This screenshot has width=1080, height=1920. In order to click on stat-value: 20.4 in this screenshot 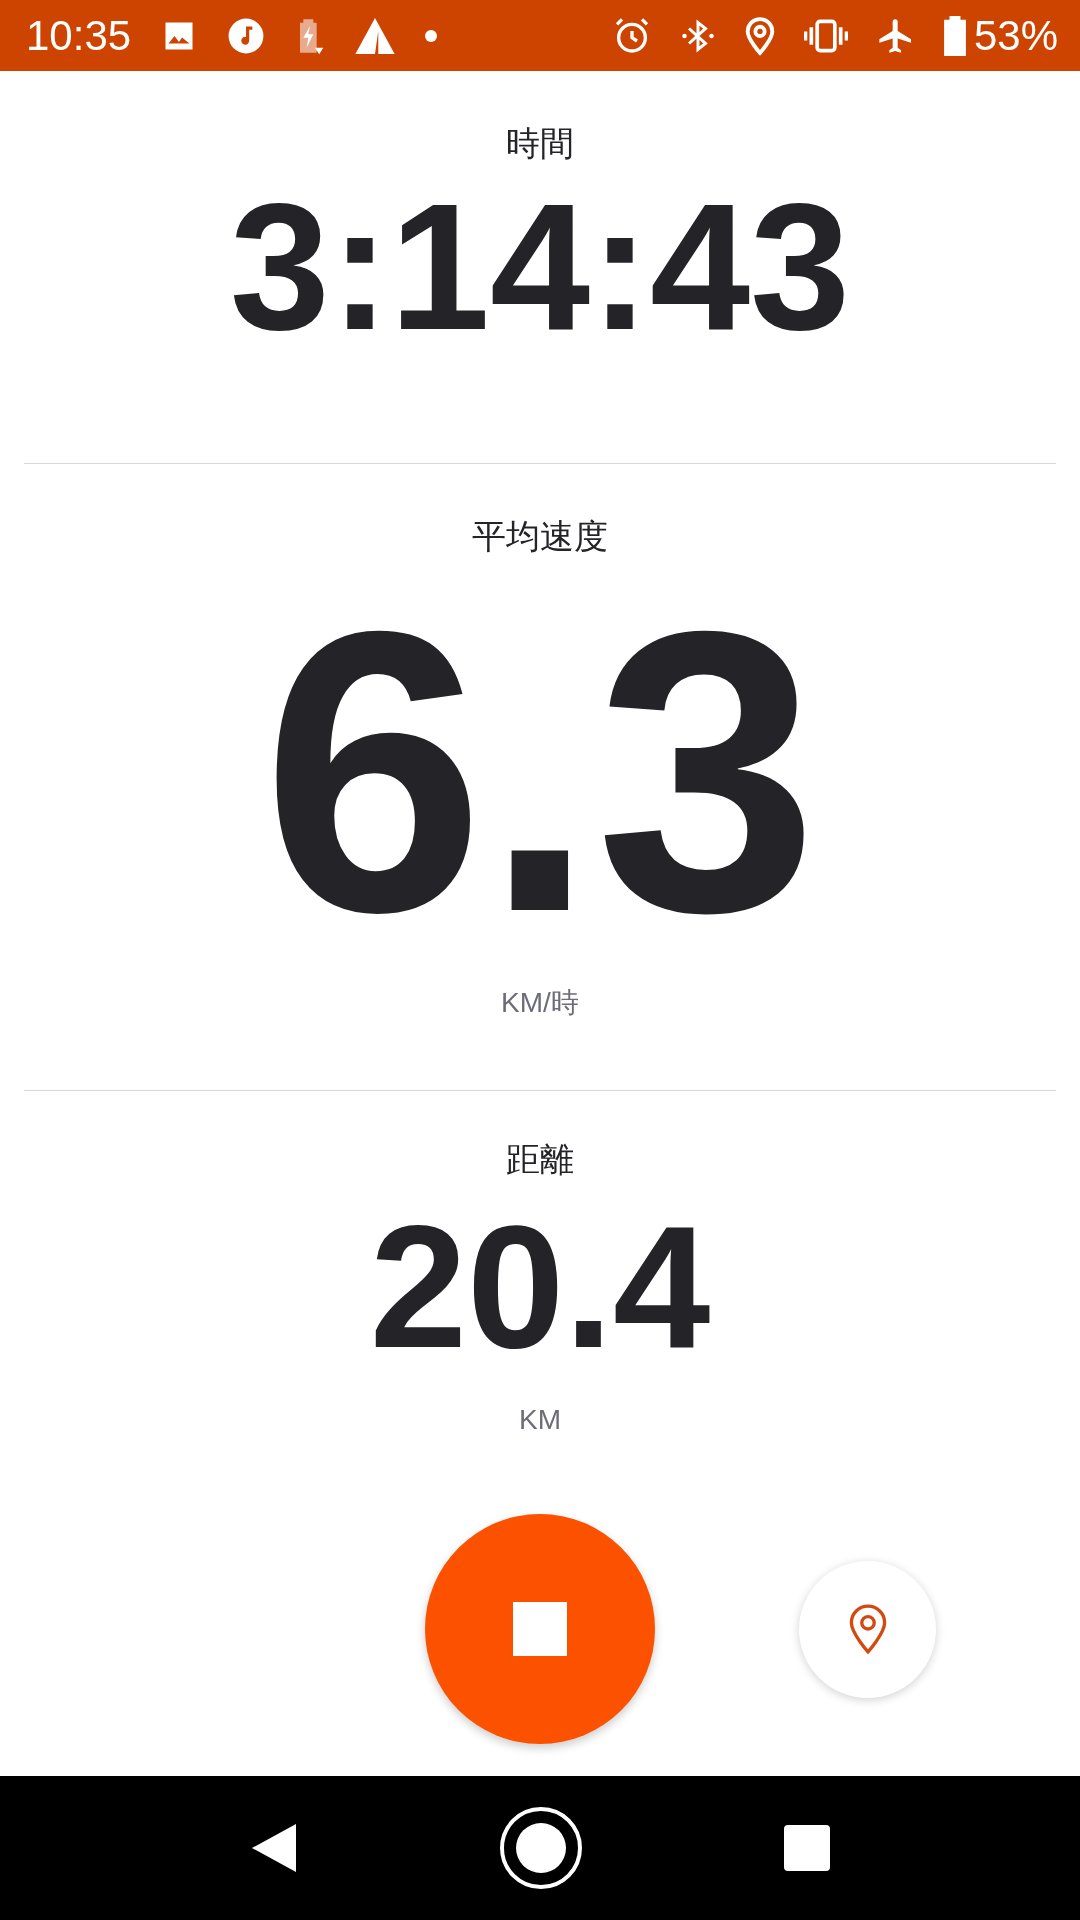, I will do `click(540, 1286)`.